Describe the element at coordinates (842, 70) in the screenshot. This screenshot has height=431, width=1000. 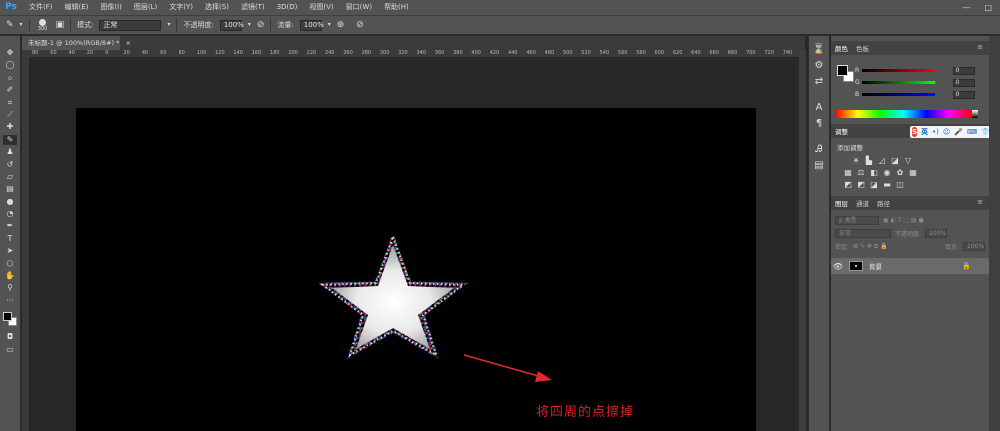
I see `foreground-chip` at that location.